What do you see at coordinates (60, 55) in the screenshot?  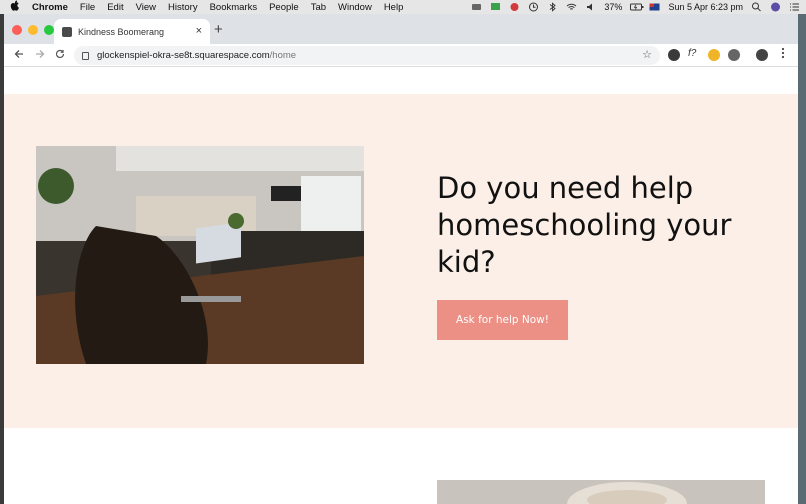 I see `reload-icon` at bounding box center [60, 55].